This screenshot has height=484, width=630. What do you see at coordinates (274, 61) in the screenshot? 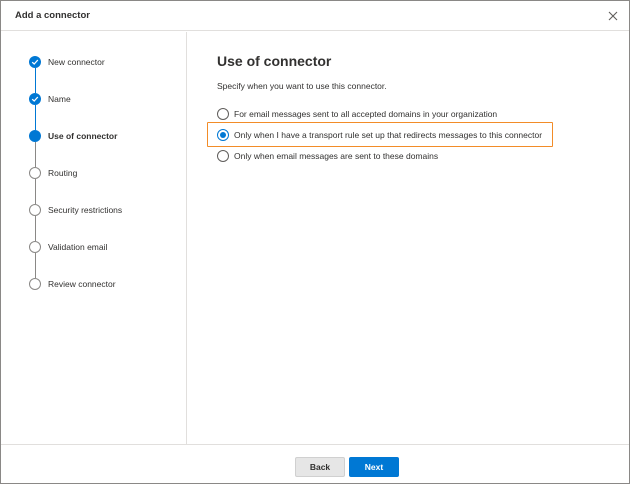
I see `page-title: Use of connector` at bounding box center [274, 61].